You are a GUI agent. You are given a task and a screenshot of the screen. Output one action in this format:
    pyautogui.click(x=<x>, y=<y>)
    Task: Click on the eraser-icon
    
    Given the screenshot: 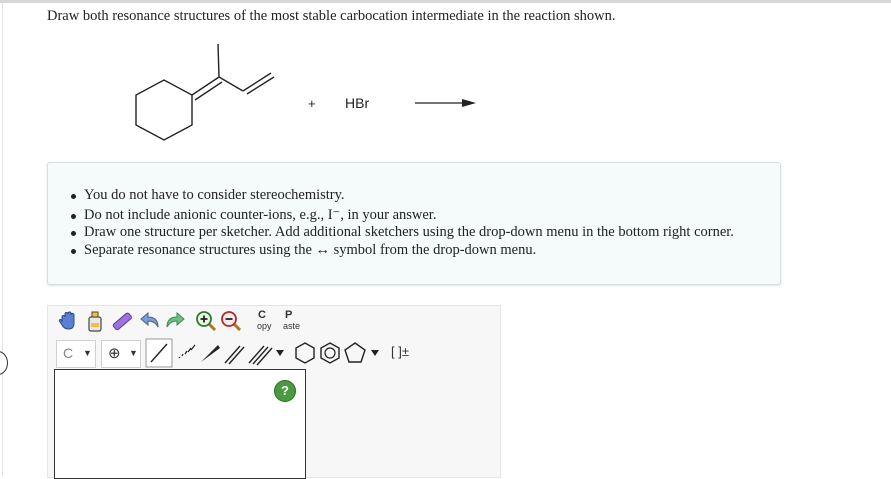 What is the action you would take?
    pyautogui.click(x=122, y=321)
    